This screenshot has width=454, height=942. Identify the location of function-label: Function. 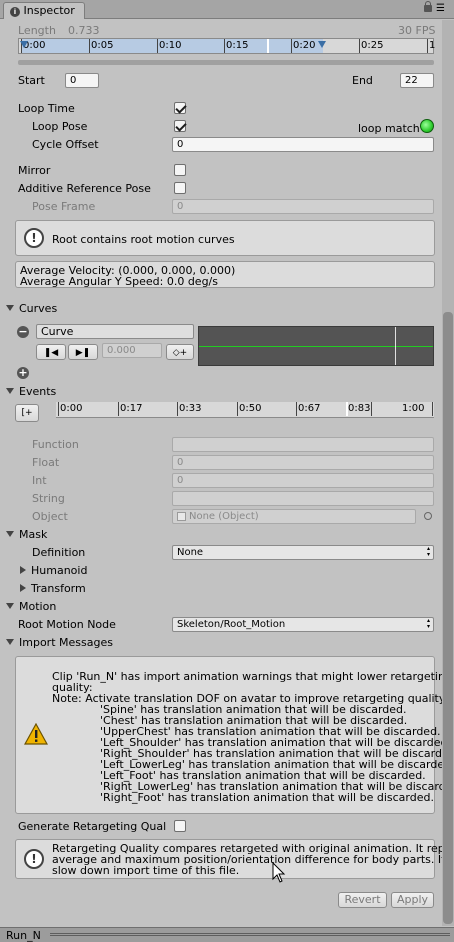
(55, 444).